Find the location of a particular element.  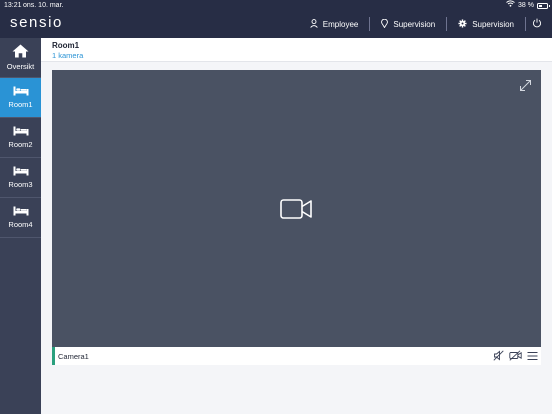

sidebar-item-label: Room2 is located at coordinates (20, 144).